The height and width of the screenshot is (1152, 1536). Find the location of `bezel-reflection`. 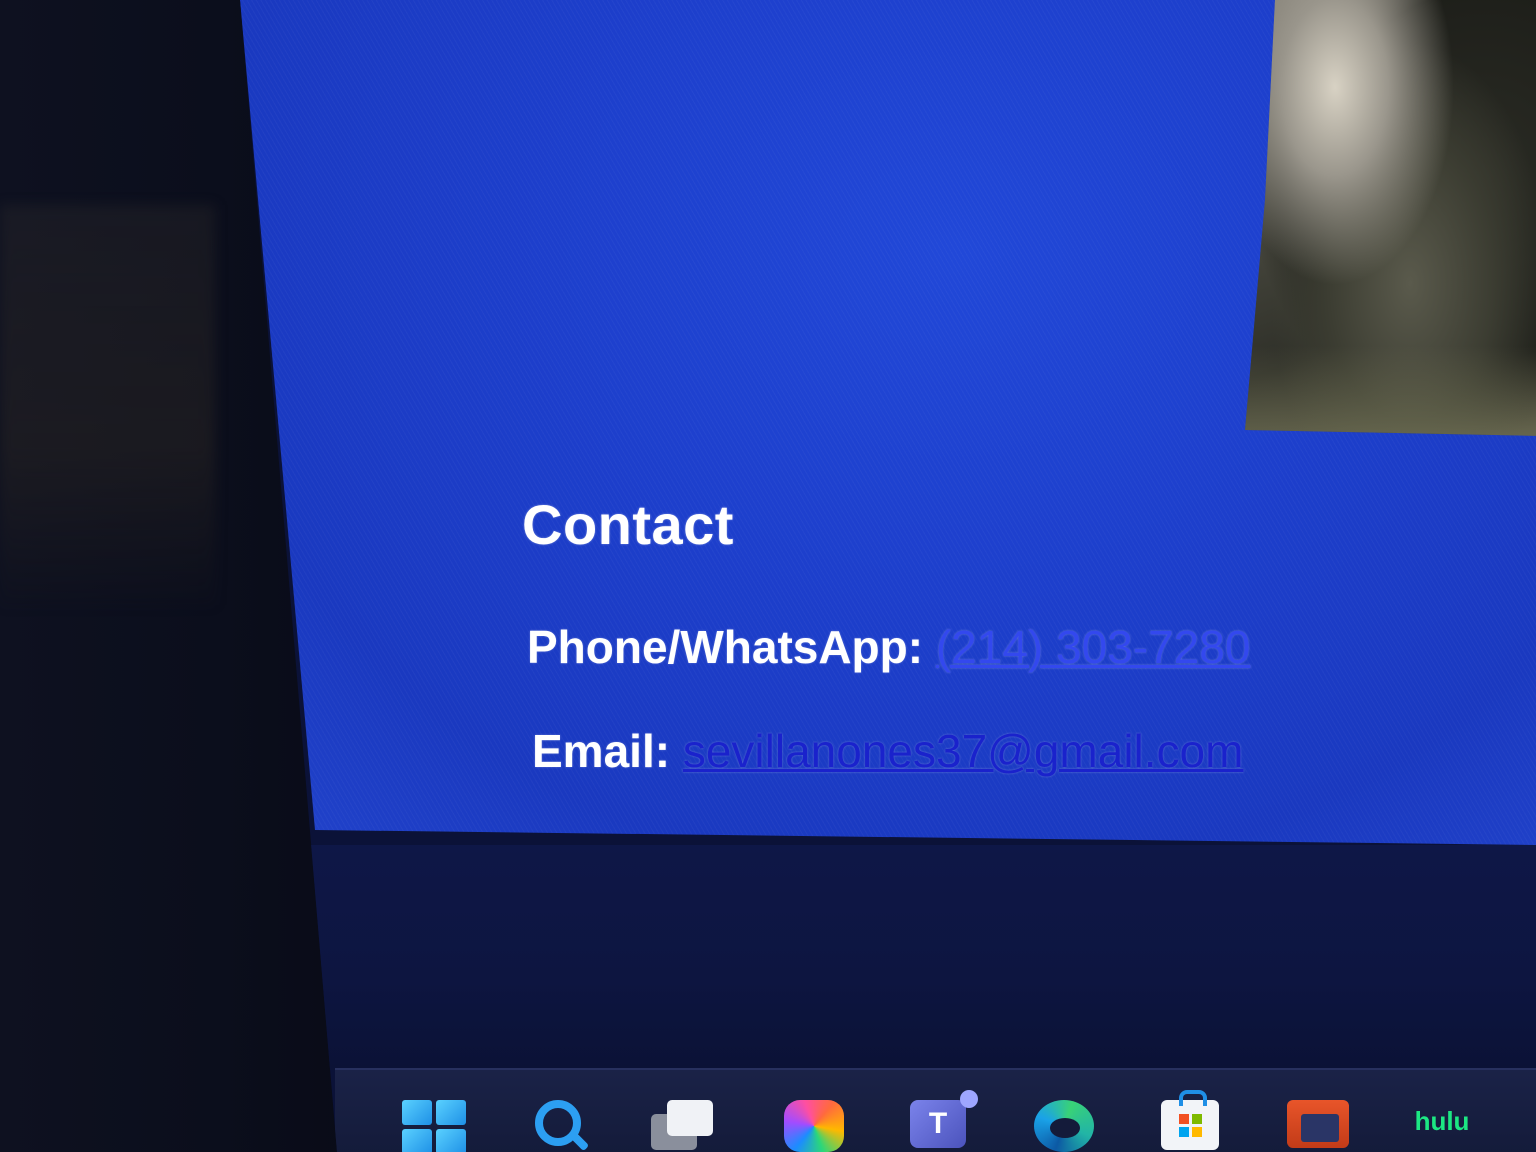

bezel-reflection is located at coordinates (107, 405).